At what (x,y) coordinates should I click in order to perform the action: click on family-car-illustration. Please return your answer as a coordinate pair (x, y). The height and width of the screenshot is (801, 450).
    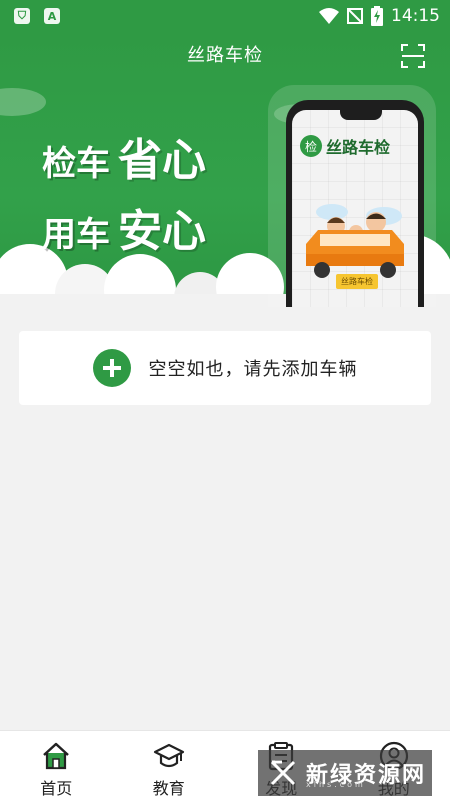
    Looking at the image, I should click on (355, 232).